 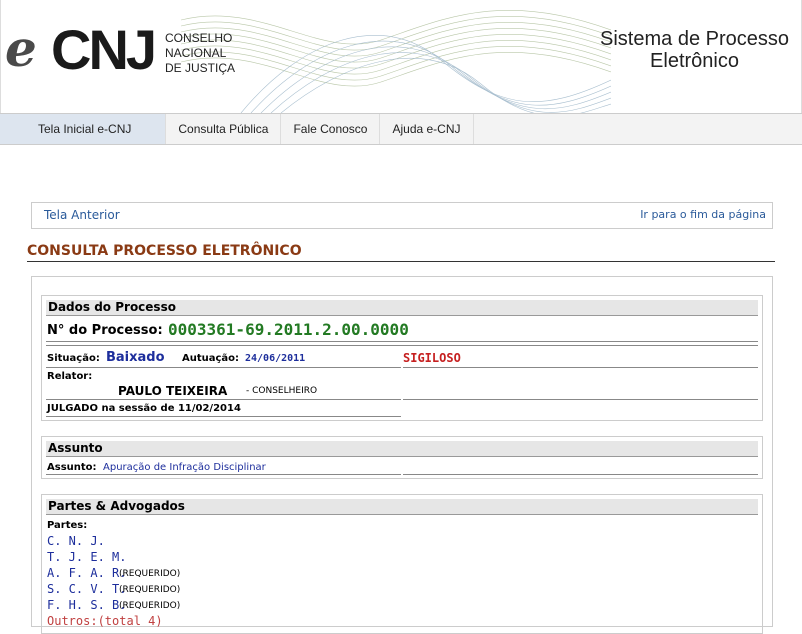 I want to click on parte-name: S. C. V. T., so click(x=86, y=589).